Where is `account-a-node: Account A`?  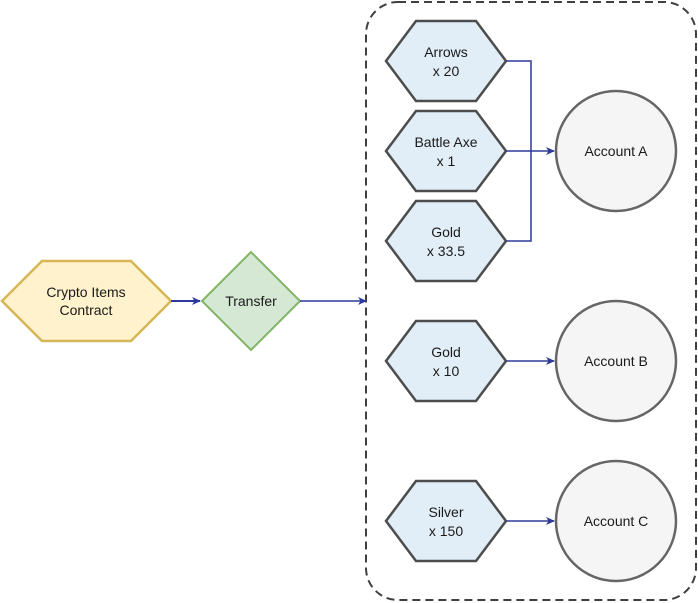 account-a-node: Account A is located at coordinates (616, 151).